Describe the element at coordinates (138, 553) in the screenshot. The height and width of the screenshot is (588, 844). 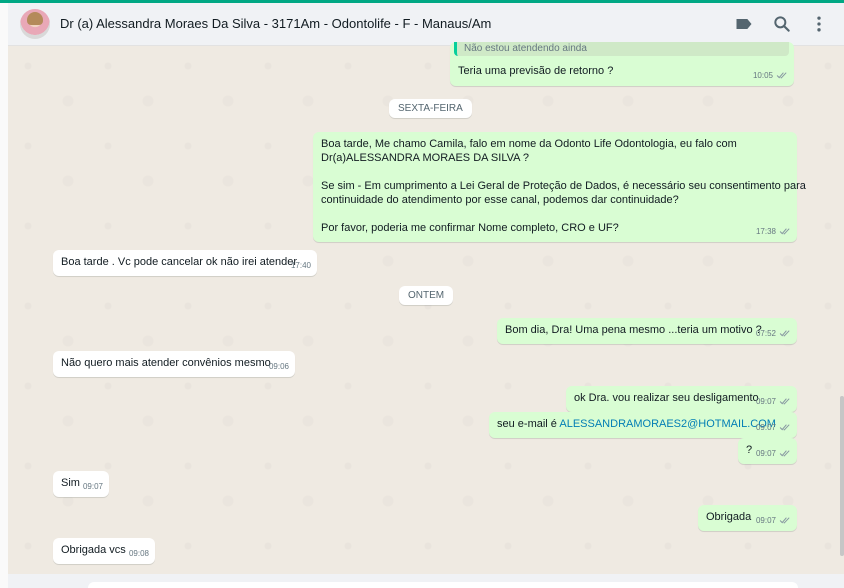
I see `message-time: 09:08` at that location.